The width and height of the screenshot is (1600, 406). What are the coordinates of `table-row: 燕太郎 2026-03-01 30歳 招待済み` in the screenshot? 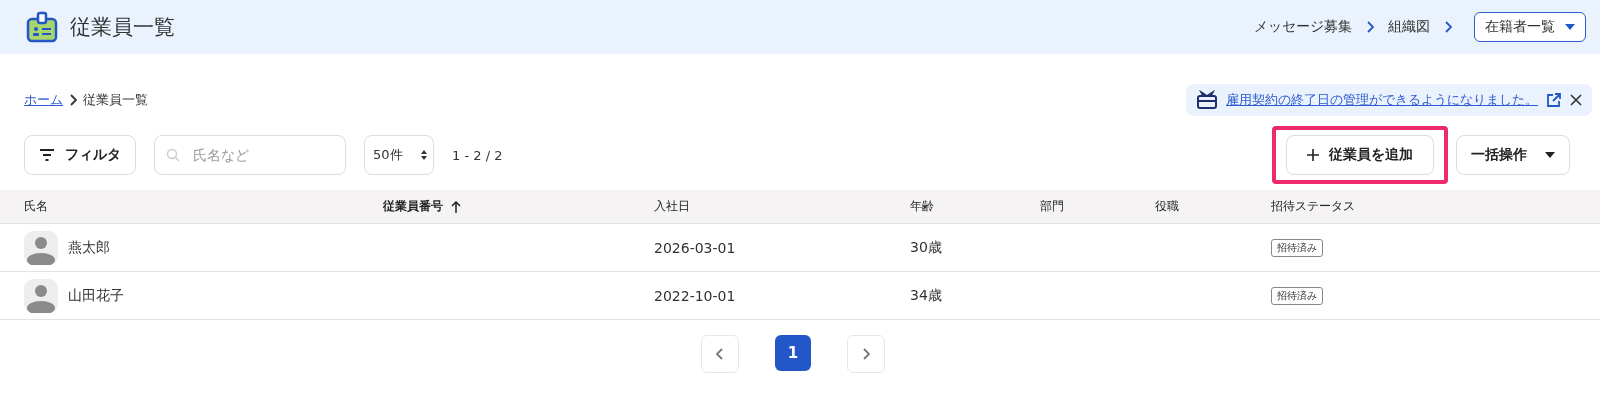 It's located at (800, 248).